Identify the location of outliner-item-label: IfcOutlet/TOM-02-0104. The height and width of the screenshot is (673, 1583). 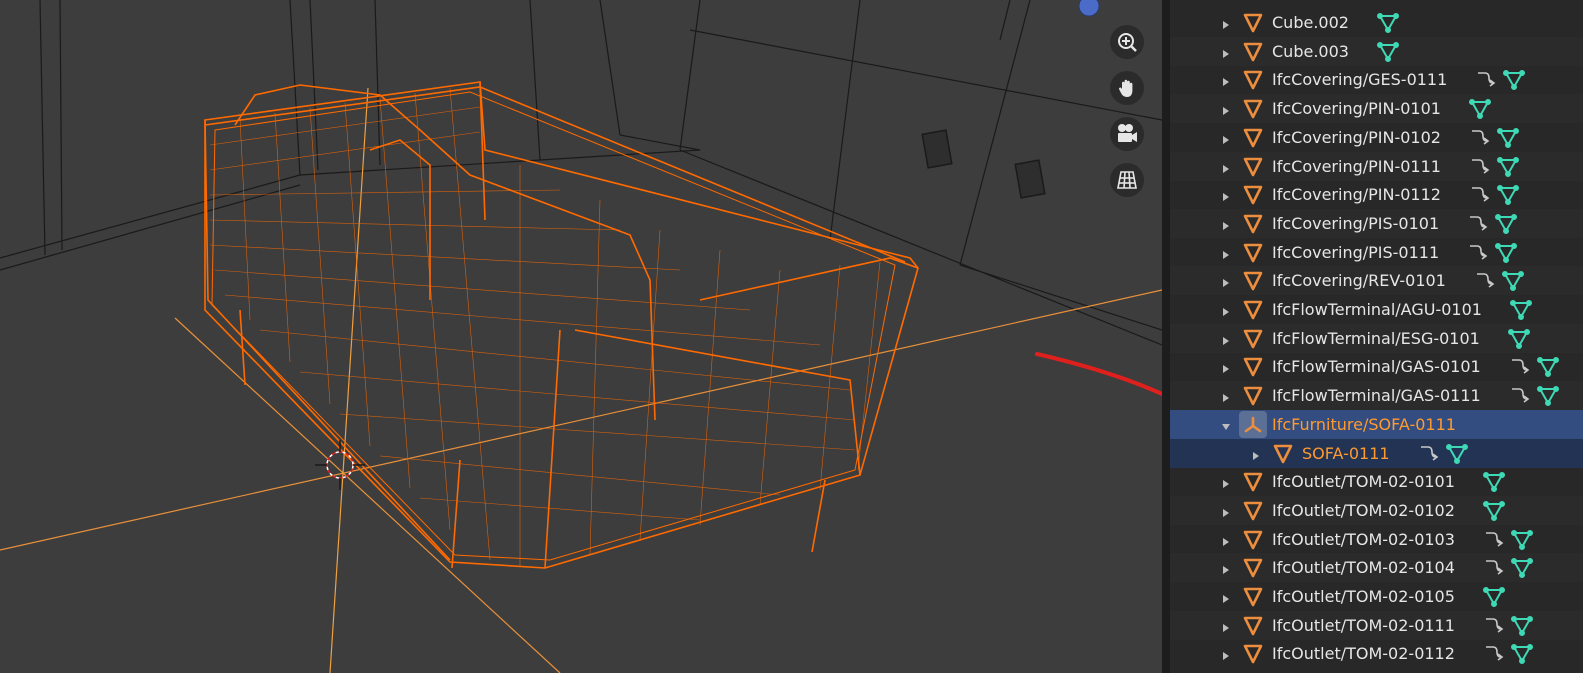
(1363, 568).